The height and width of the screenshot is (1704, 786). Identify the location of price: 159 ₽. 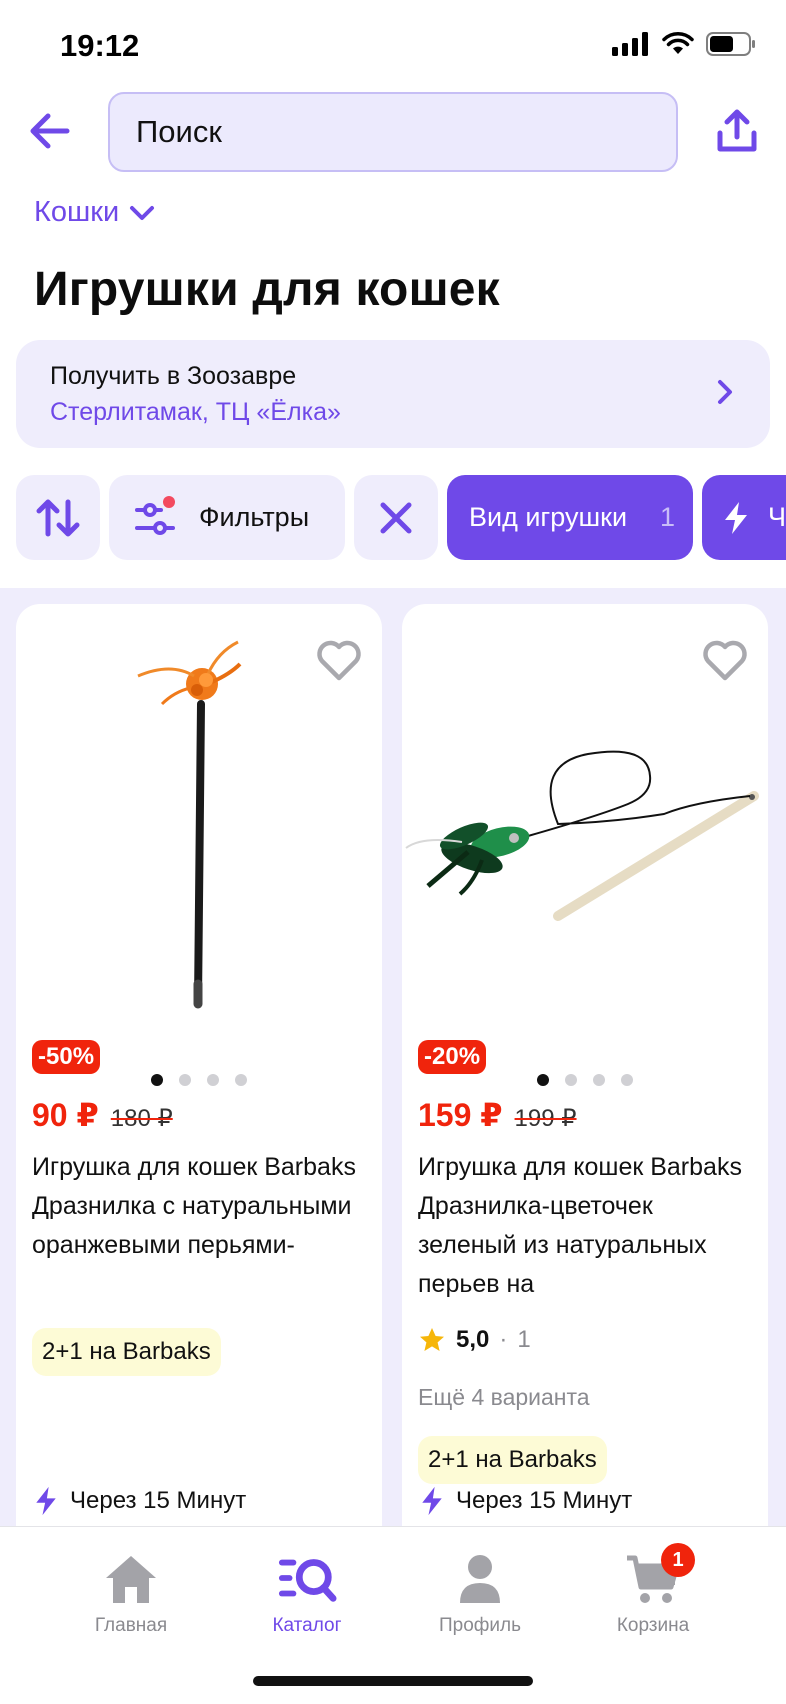
(460, 1115).